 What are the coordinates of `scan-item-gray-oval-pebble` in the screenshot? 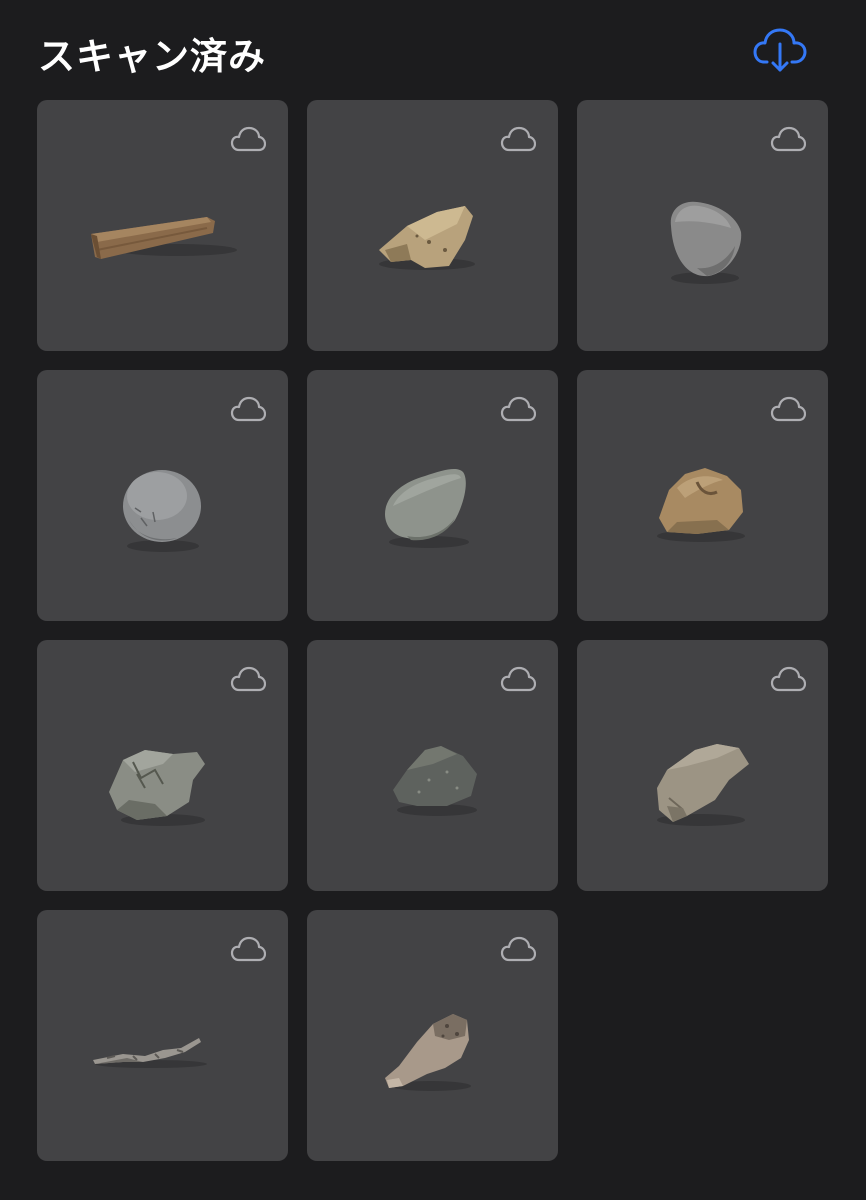 It's located at (162, 495).